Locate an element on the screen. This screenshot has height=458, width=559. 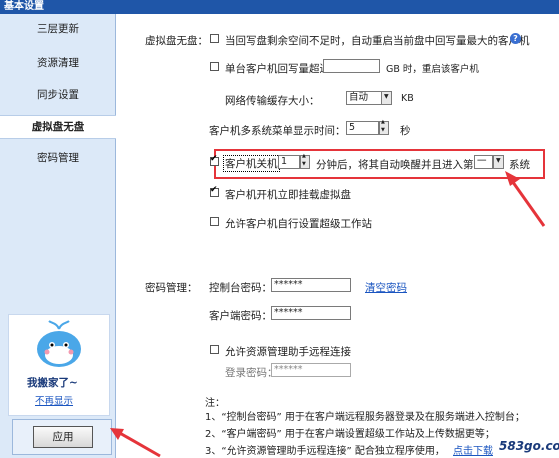
menu-time-input: 5 is located at coordinates (362, 128).